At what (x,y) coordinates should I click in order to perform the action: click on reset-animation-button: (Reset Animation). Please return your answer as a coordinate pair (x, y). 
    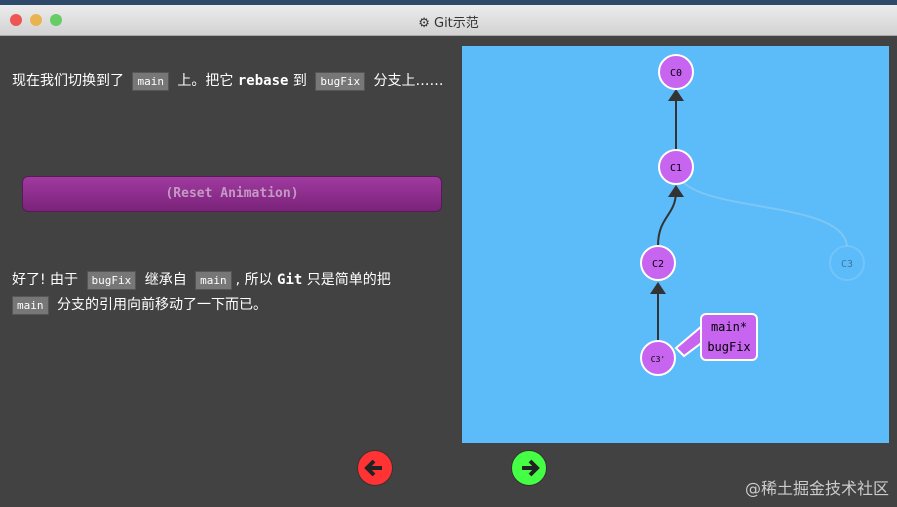
    Looking at the image, I should click on (232, 194).